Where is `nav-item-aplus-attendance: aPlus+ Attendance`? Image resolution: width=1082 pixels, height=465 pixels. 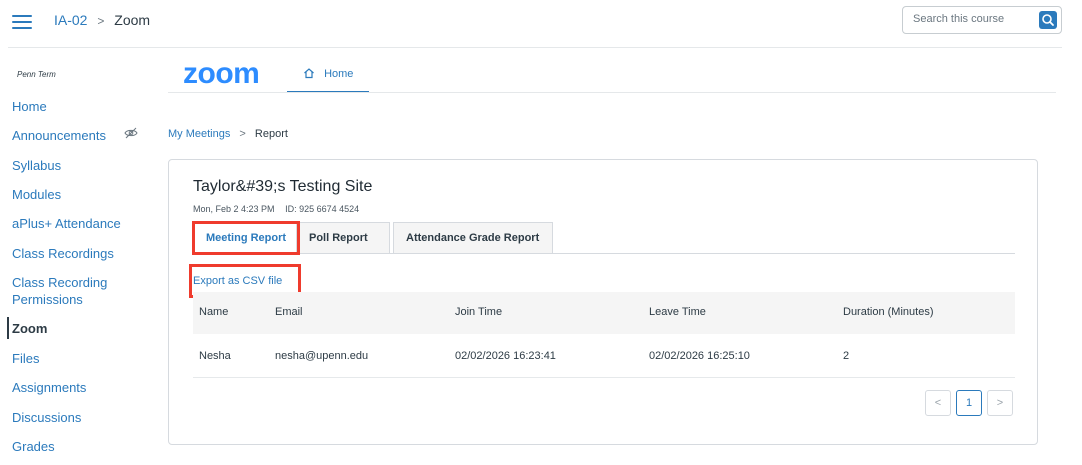 nav-item-aplus-attendance: aPlus+ Attendance is located at coordinates (66, 223).